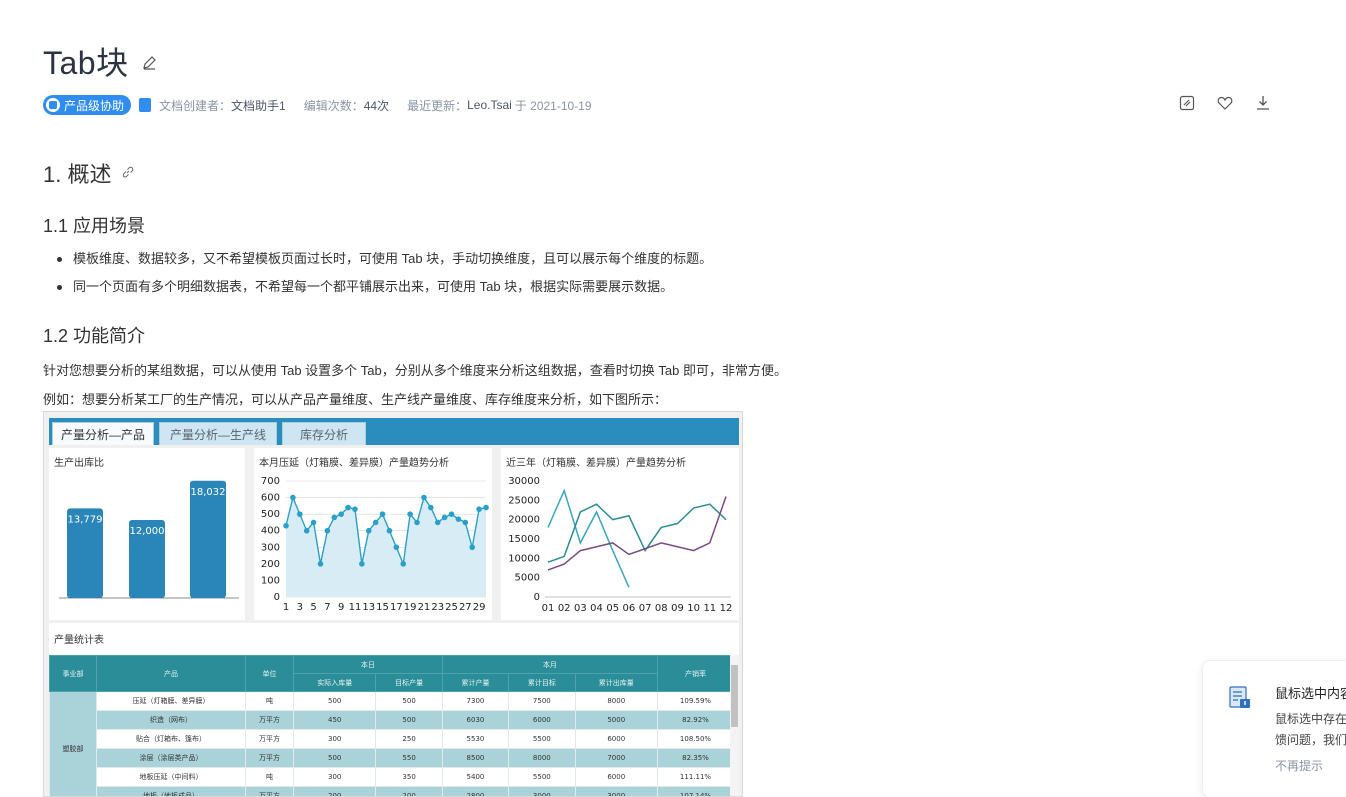 The height and width of the screenshot is (797, 1346). What do you see at coordinates (677, 608) in the screenshot?
I see `x-tick-label: 09` at bounding box center [677, 608].